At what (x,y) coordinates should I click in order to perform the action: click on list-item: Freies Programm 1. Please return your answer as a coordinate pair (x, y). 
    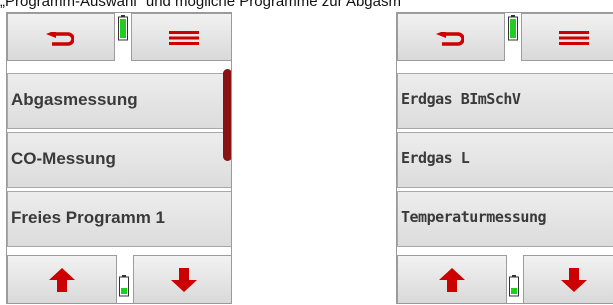
    Looking at the image, I should click on (119, 219).